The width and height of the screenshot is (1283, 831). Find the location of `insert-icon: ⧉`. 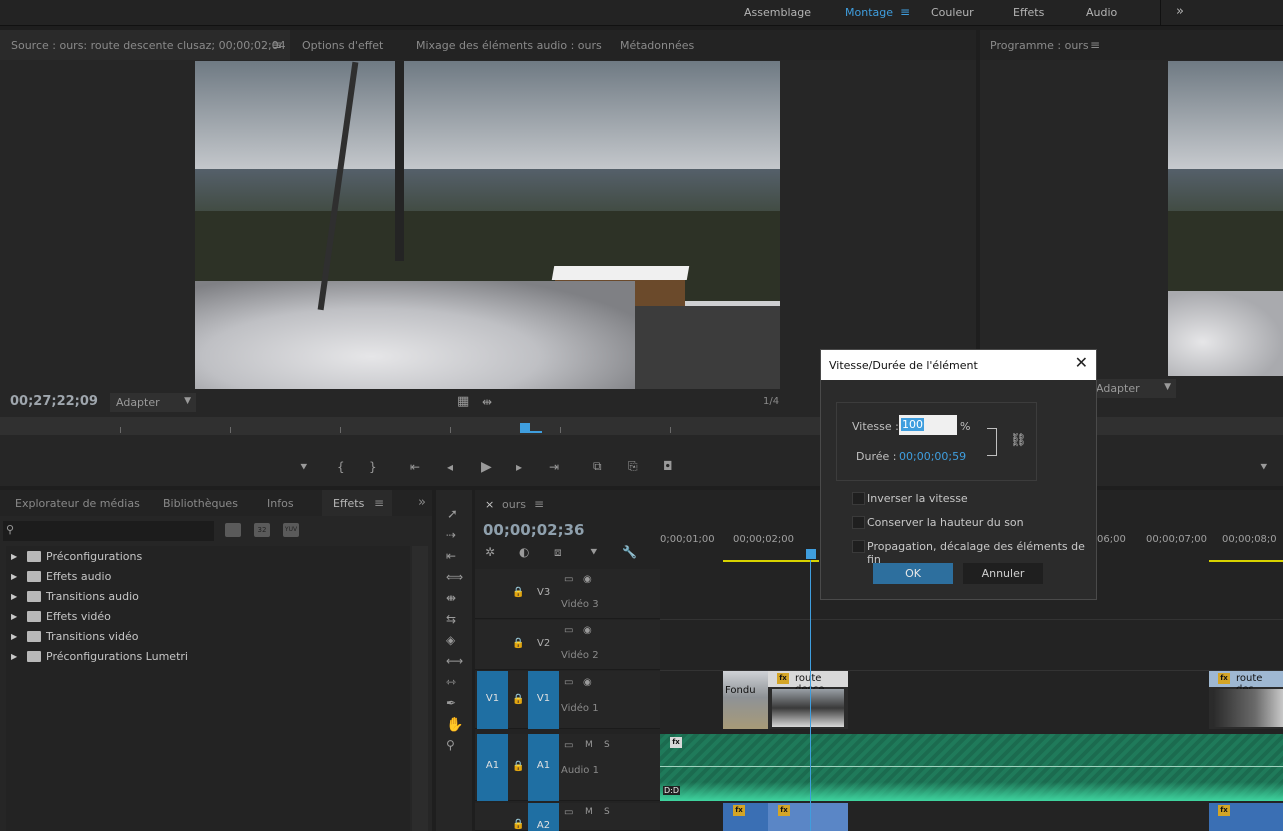

insert-icon: ⧉ is located at coordinates (597, 466).